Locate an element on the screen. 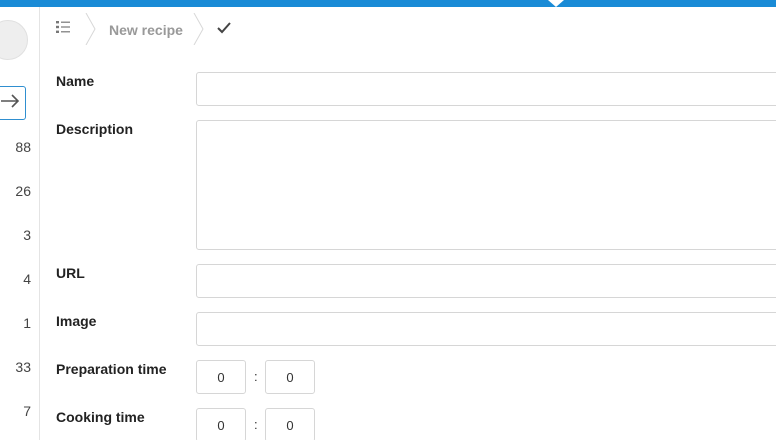 The height and width of the screenshot is (440, 776). preparation-time-label: Preparation time is located at coordinates (111, 369).